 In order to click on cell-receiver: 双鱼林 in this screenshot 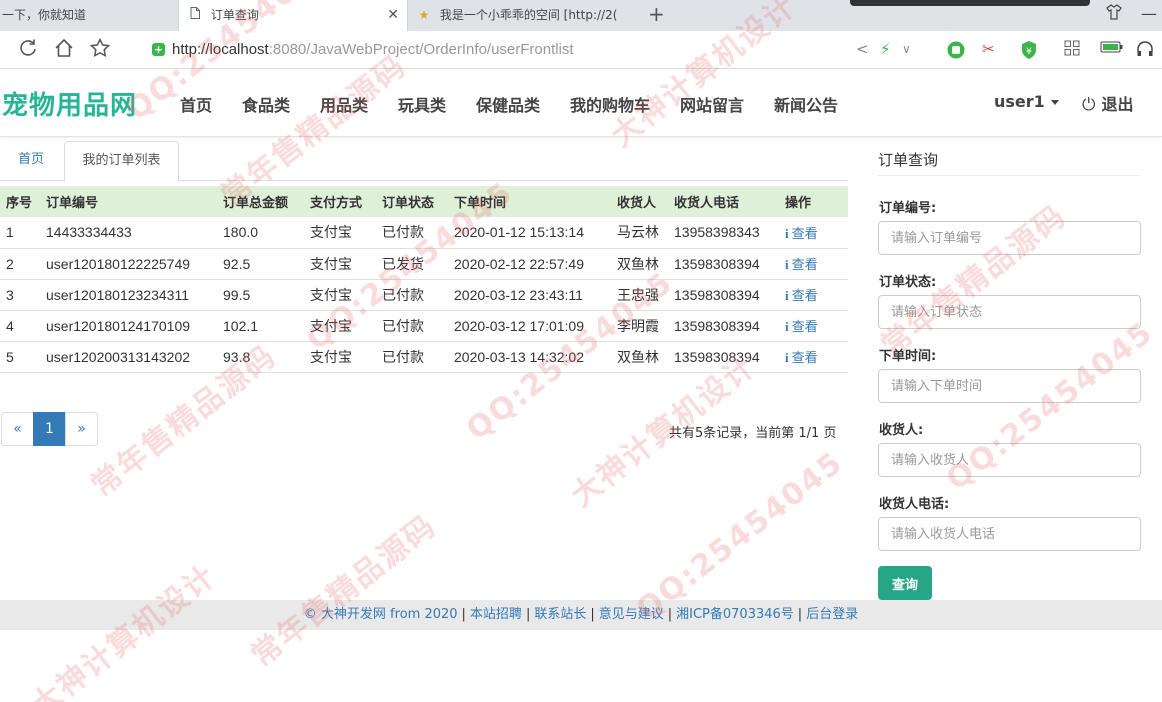, I will do `click(639, 357)`.